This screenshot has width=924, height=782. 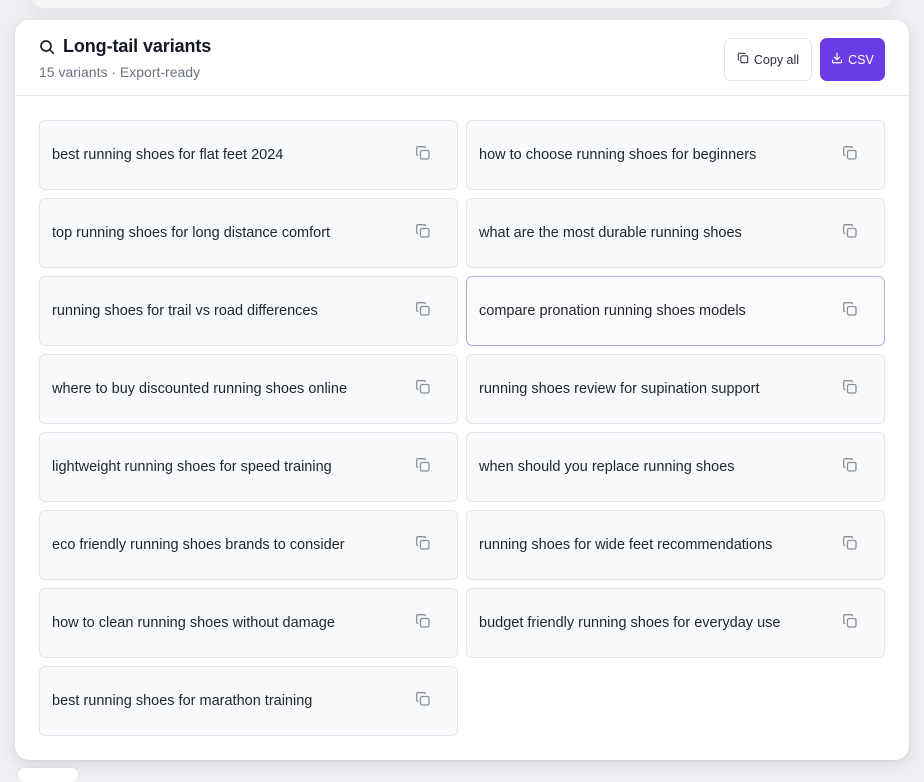 I want to click on variant-text: best running shoes for marathon training, so click(x=182, y=701).